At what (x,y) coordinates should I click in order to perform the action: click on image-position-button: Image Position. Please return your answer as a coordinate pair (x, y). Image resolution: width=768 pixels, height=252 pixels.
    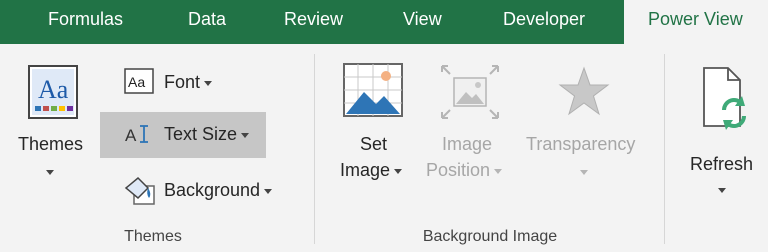
    Looking at the image, I should click on (470, 137).